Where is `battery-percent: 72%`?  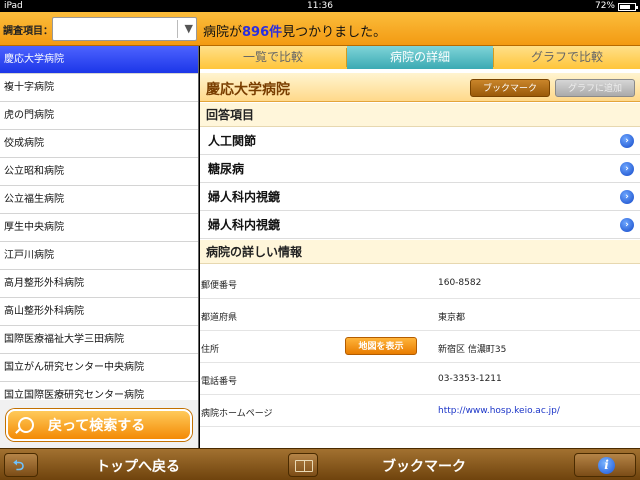
battery-percent: 72% is located at coordinates (604, 6).